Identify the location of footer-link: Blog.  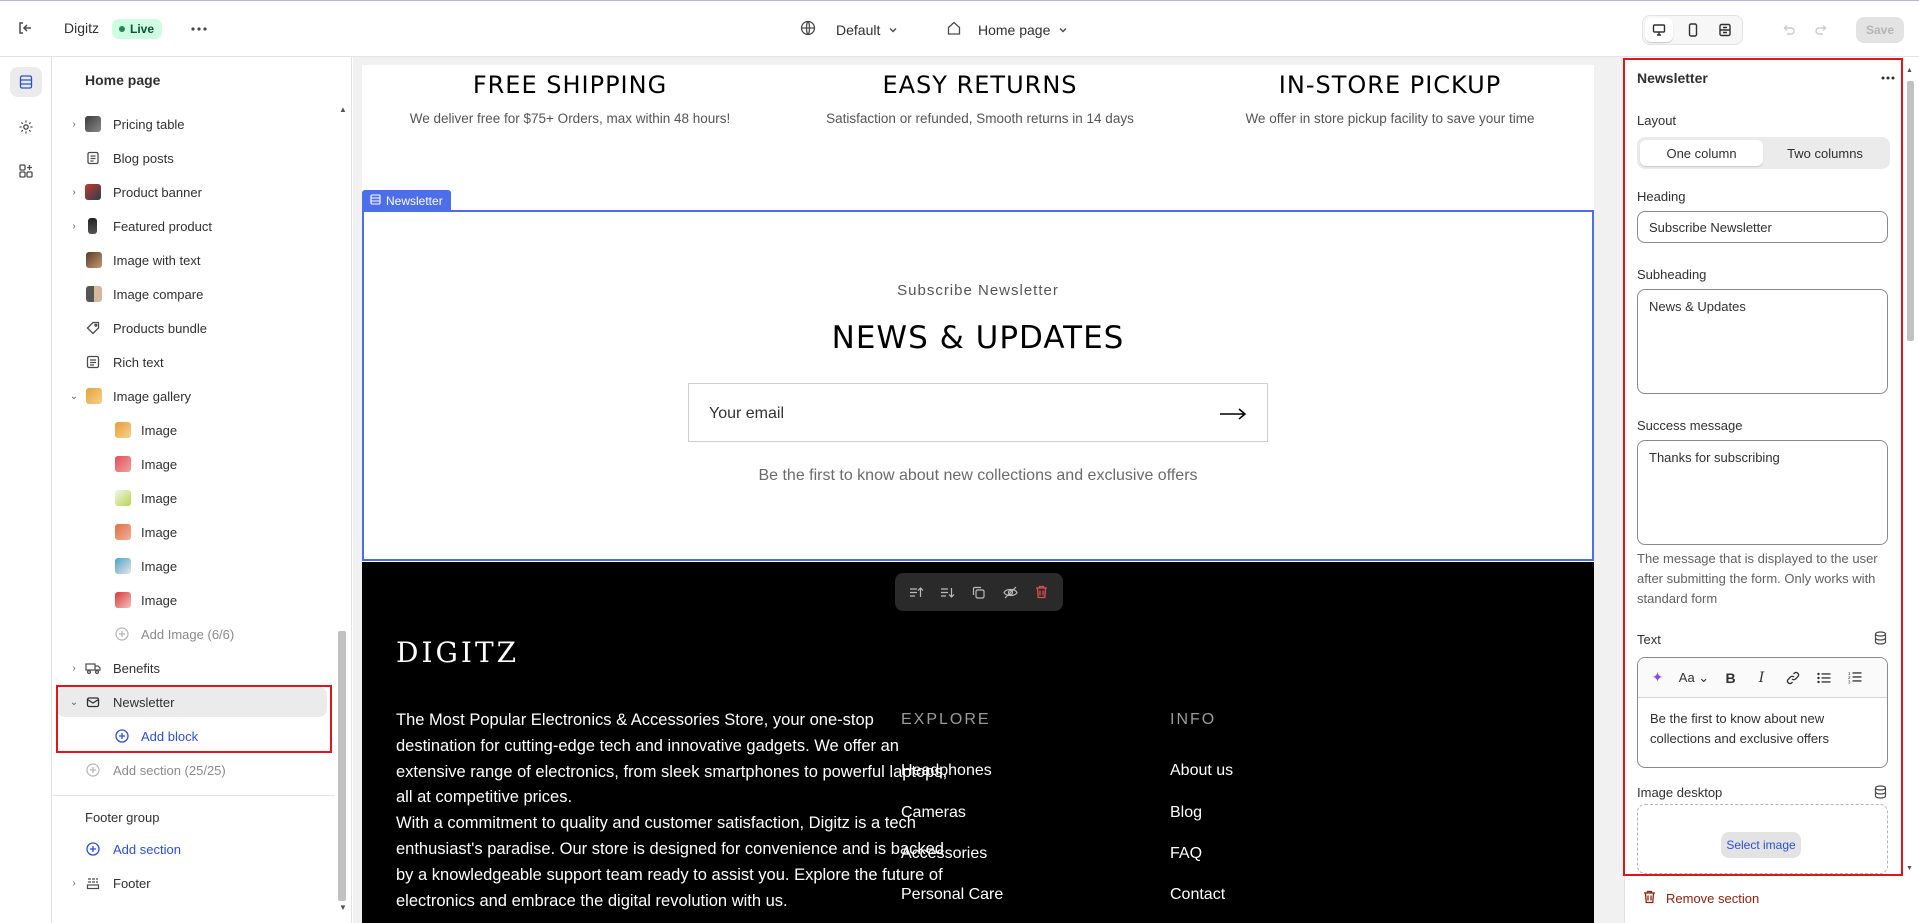
(1186, 813).